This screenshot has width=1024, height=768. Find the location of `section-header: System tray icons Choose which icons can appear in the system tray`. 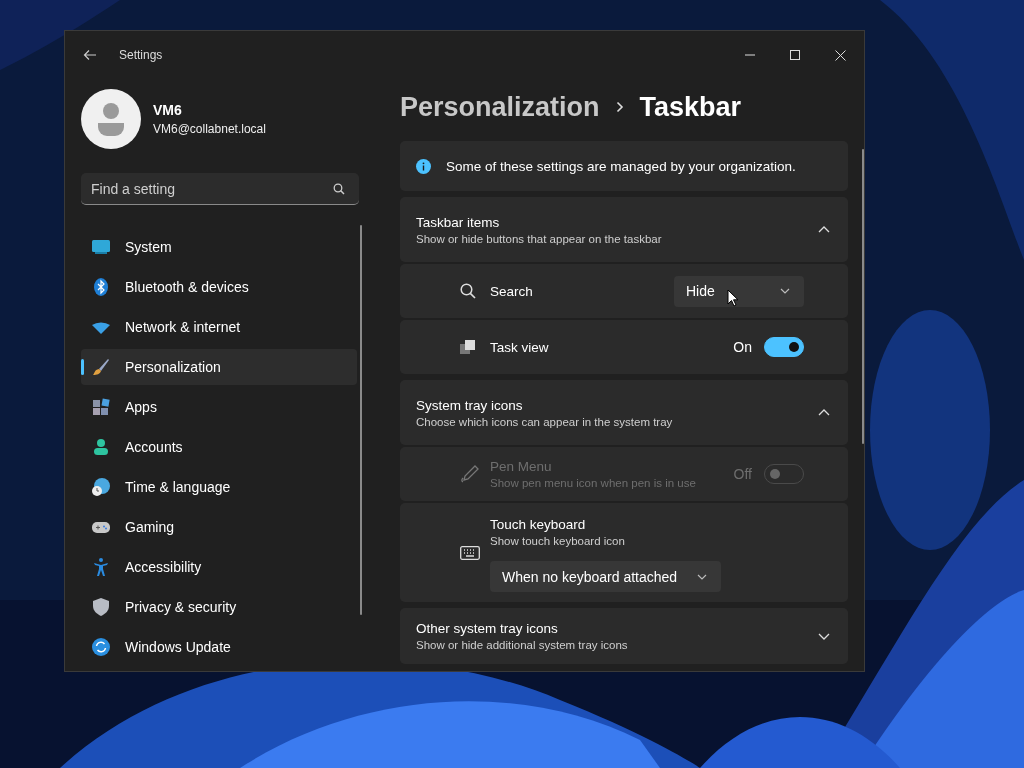

section-header: System tray icons Choose which icons can appear in the system tray is located at coordinates (624, 412).